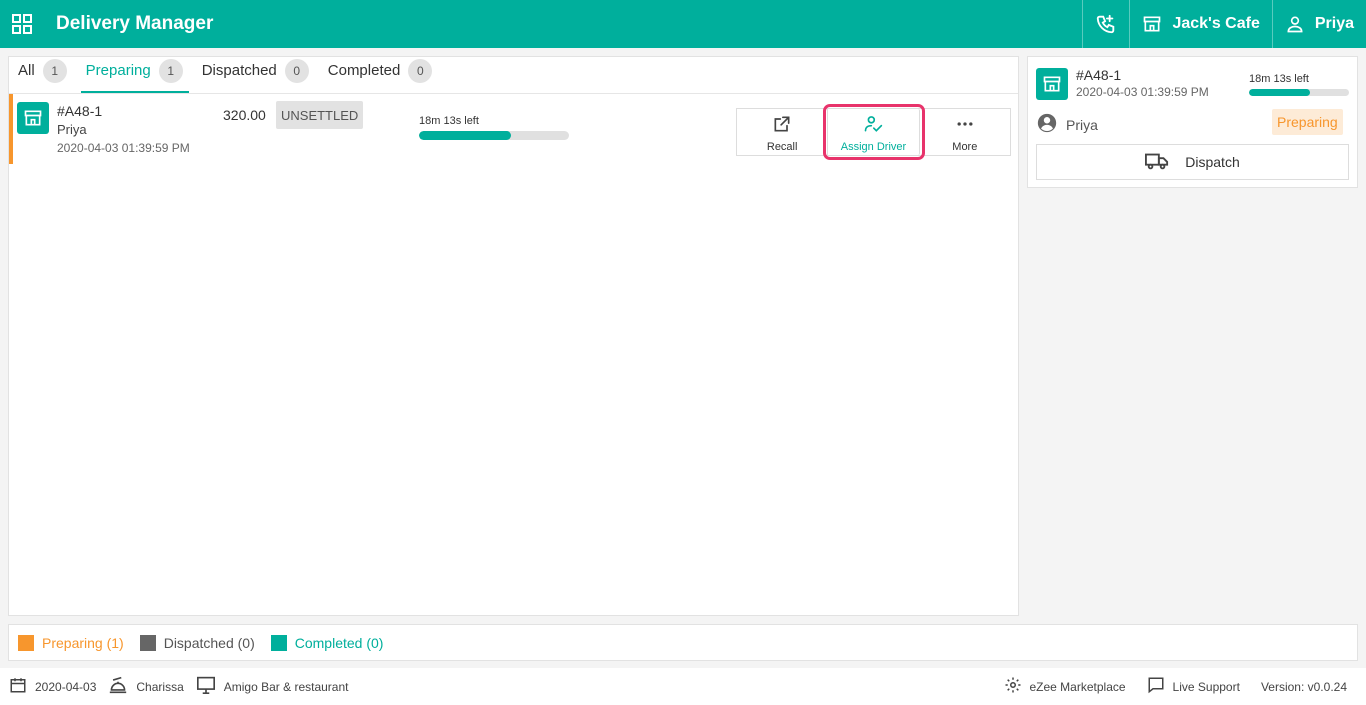  I want to click on marketplace-label: eZee Marketplace, so click(1077, 686).